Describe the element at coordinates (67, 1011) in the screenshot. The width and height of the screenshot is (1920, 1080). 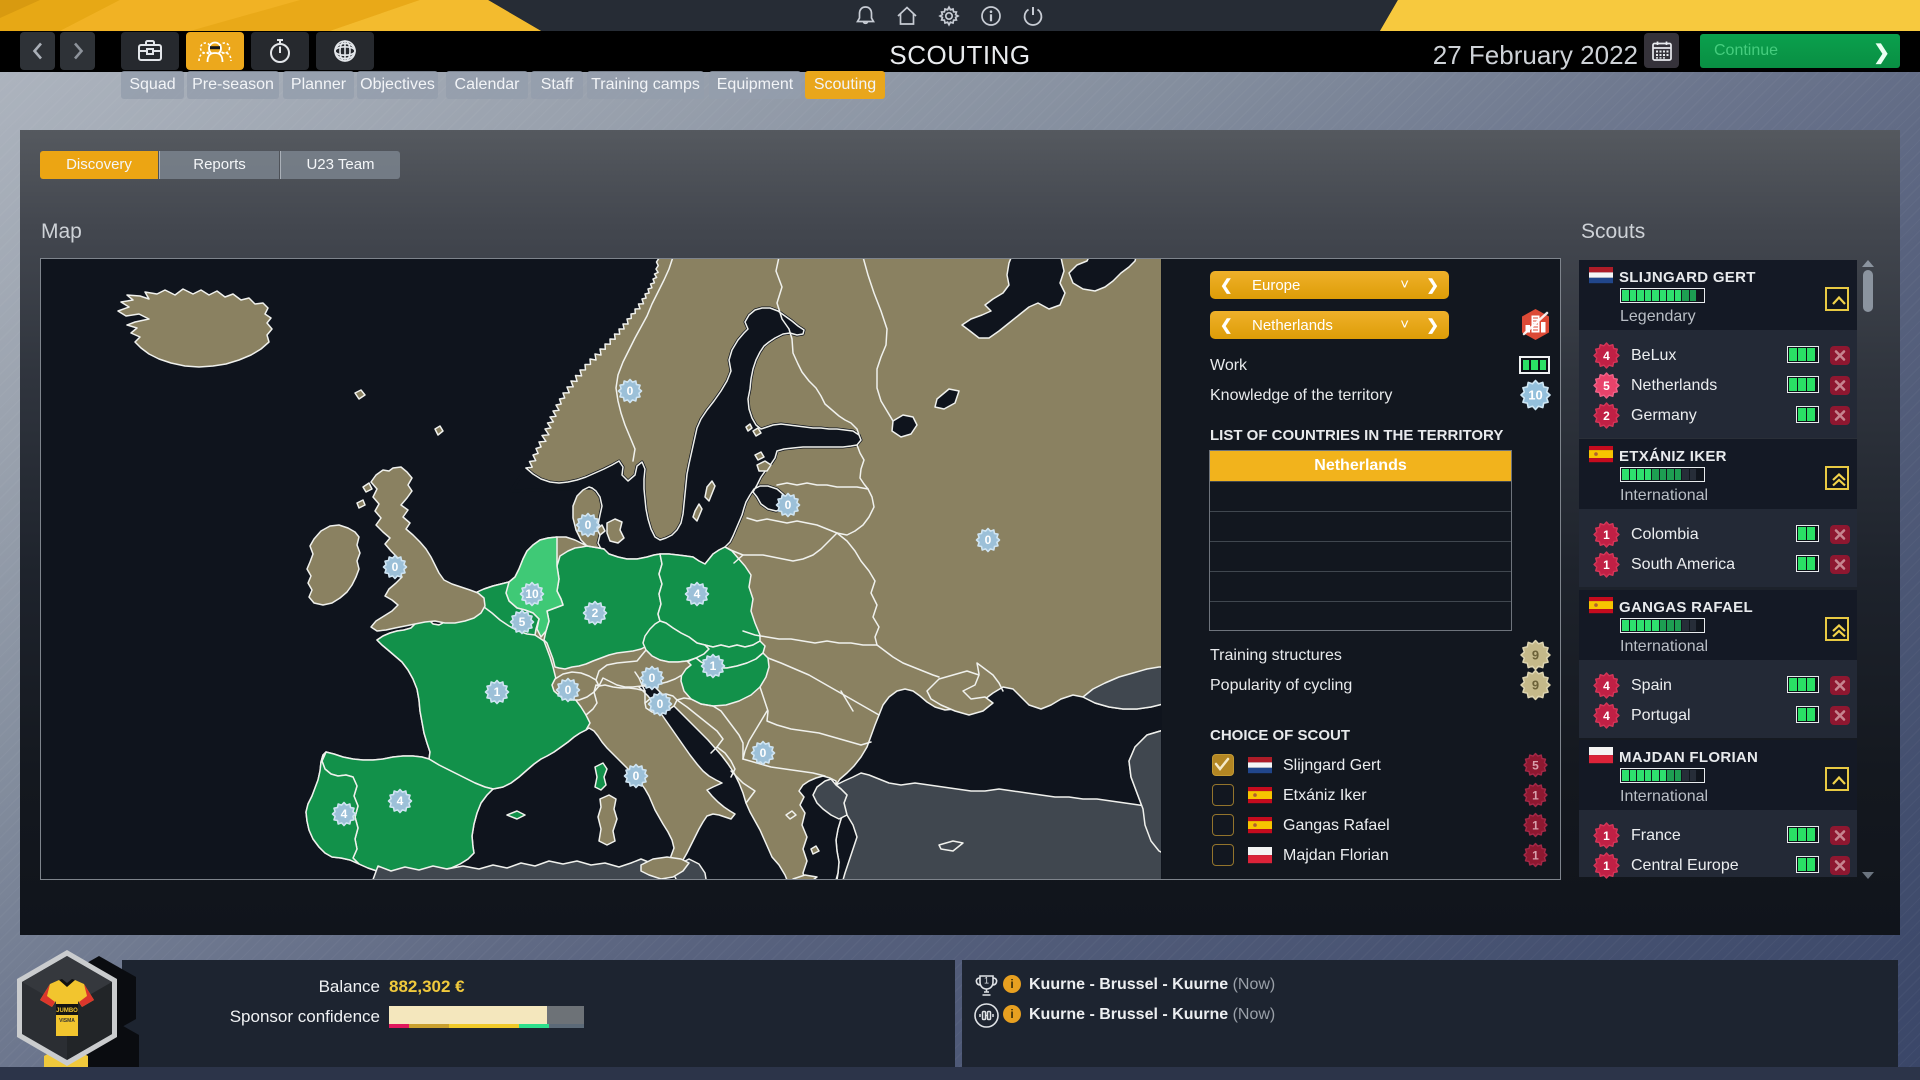
I see `svg-text: JUMBO` at that location.